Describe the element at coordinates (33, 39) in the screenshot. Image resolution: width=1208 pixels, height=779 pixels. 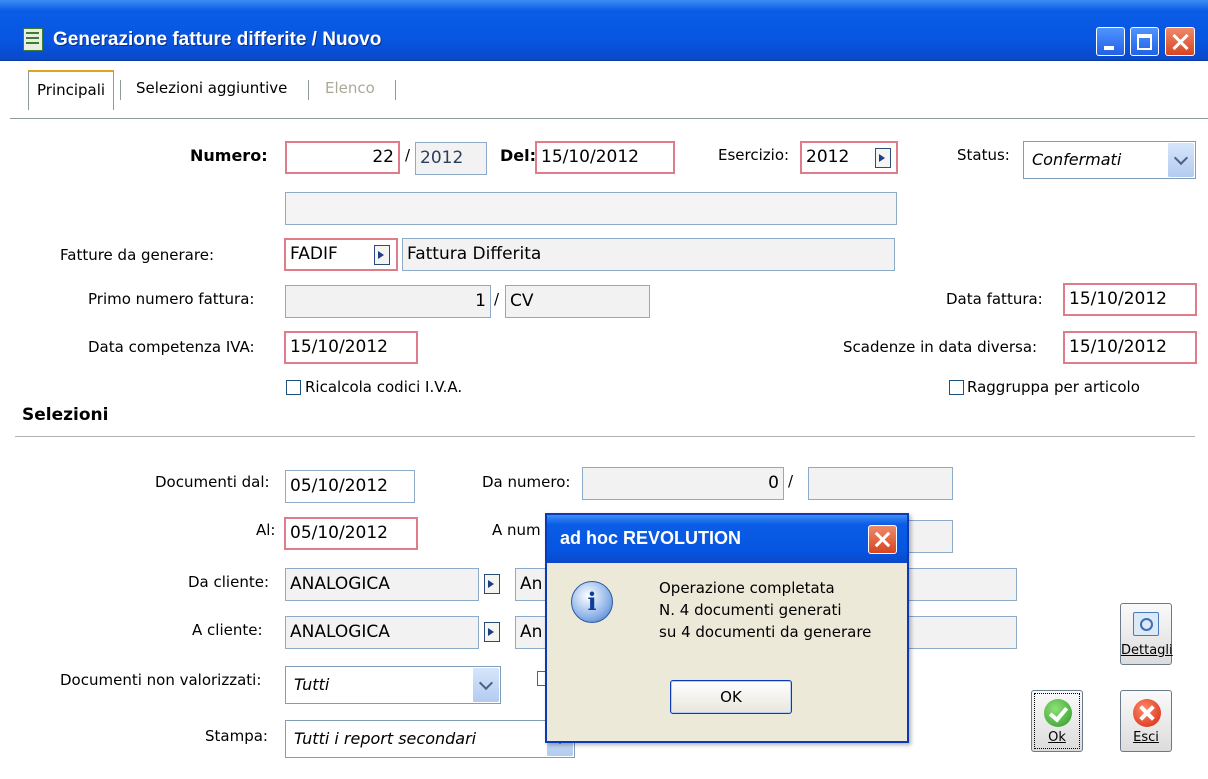
I see `app-icon` at that location.